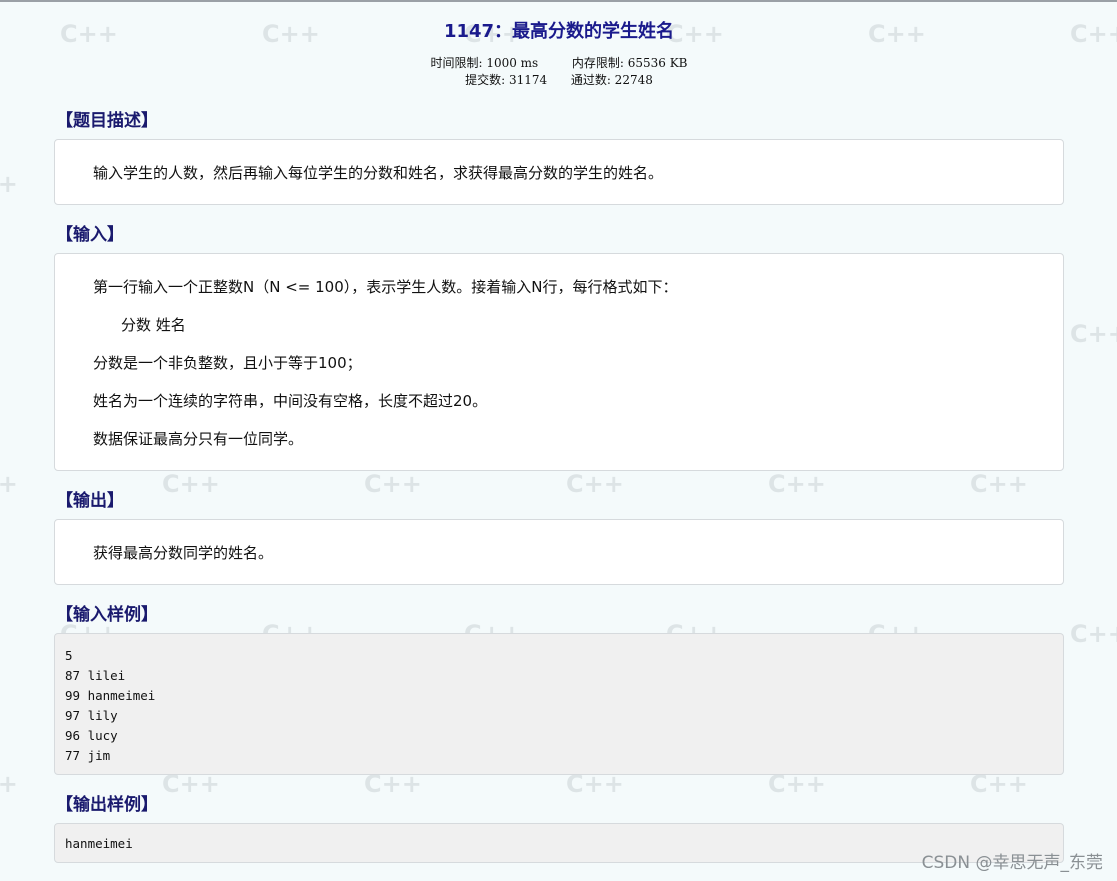  Describe the element at coordinates (107, 121) in the screenshot. I see `description-heading: 【题目描述】` at that location.